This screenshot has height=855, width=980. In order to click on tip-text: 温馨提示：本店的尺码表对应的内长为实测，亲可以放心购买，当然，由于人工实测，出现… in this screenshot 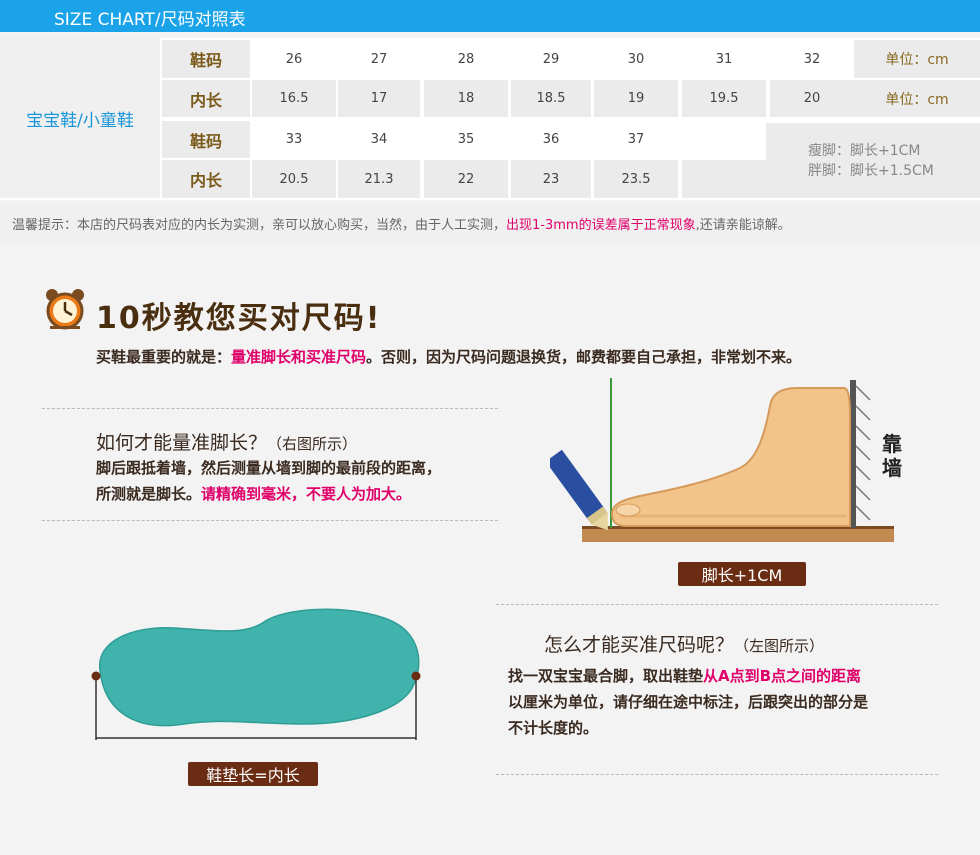, I will do `click(401, 223)`.